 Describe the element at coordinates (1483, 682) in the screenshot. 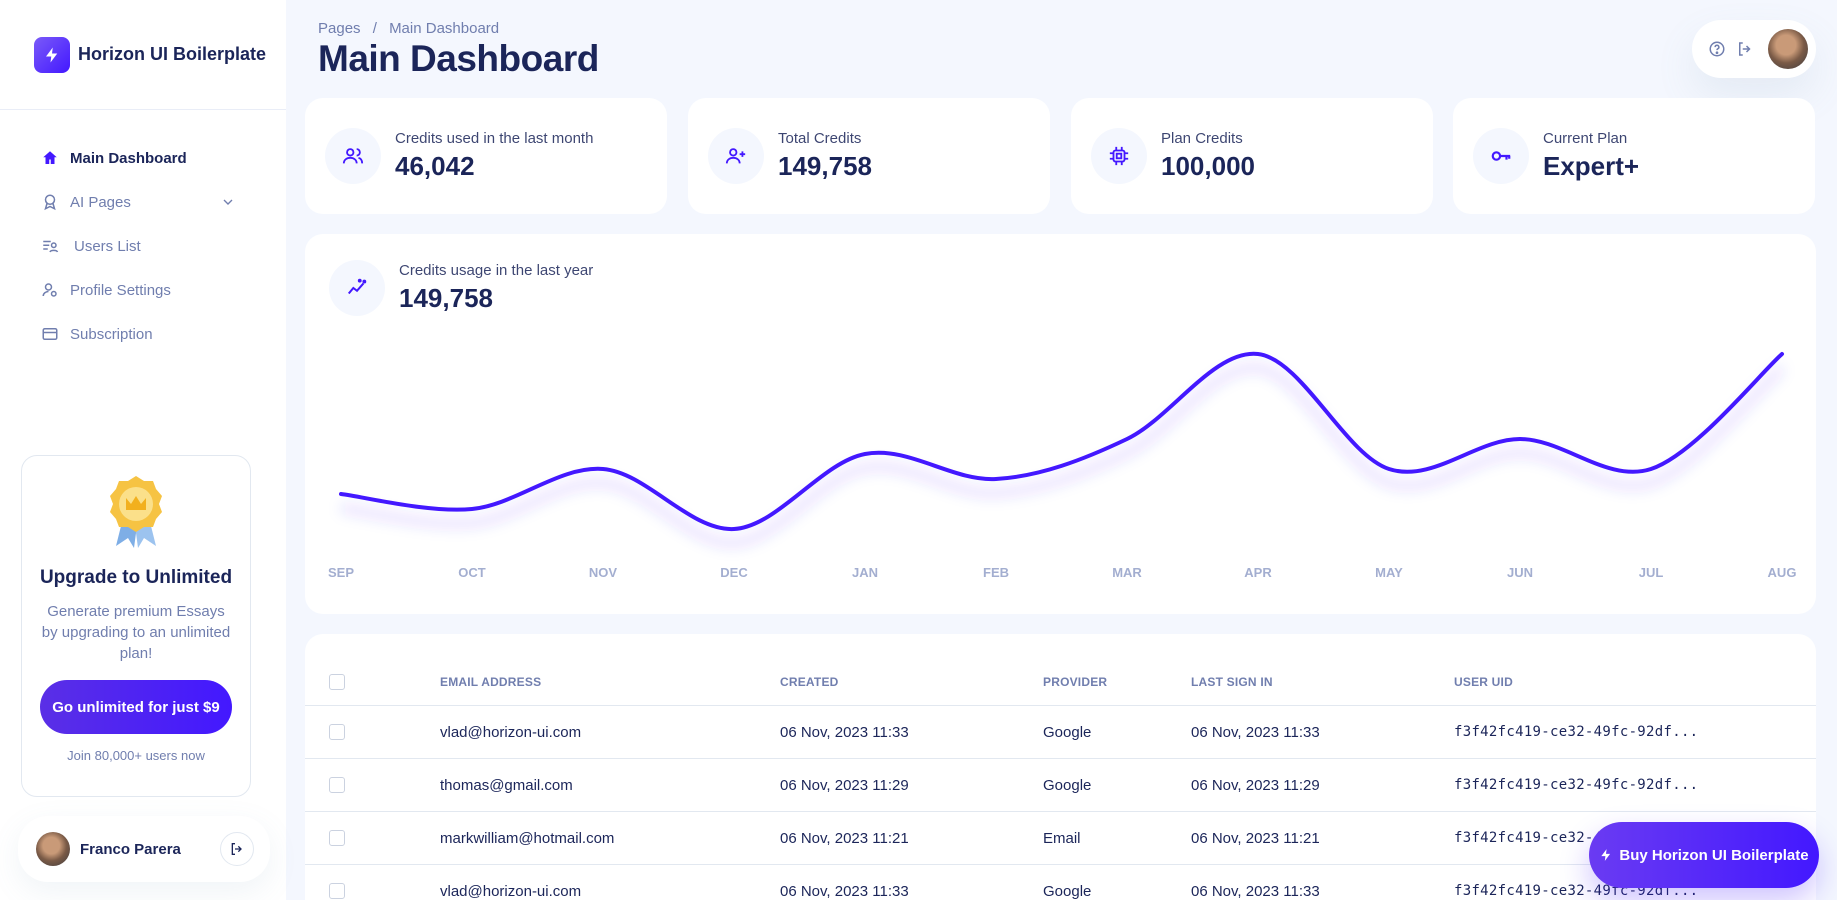

I see `column-header-user-uid: USER UID` at that location.